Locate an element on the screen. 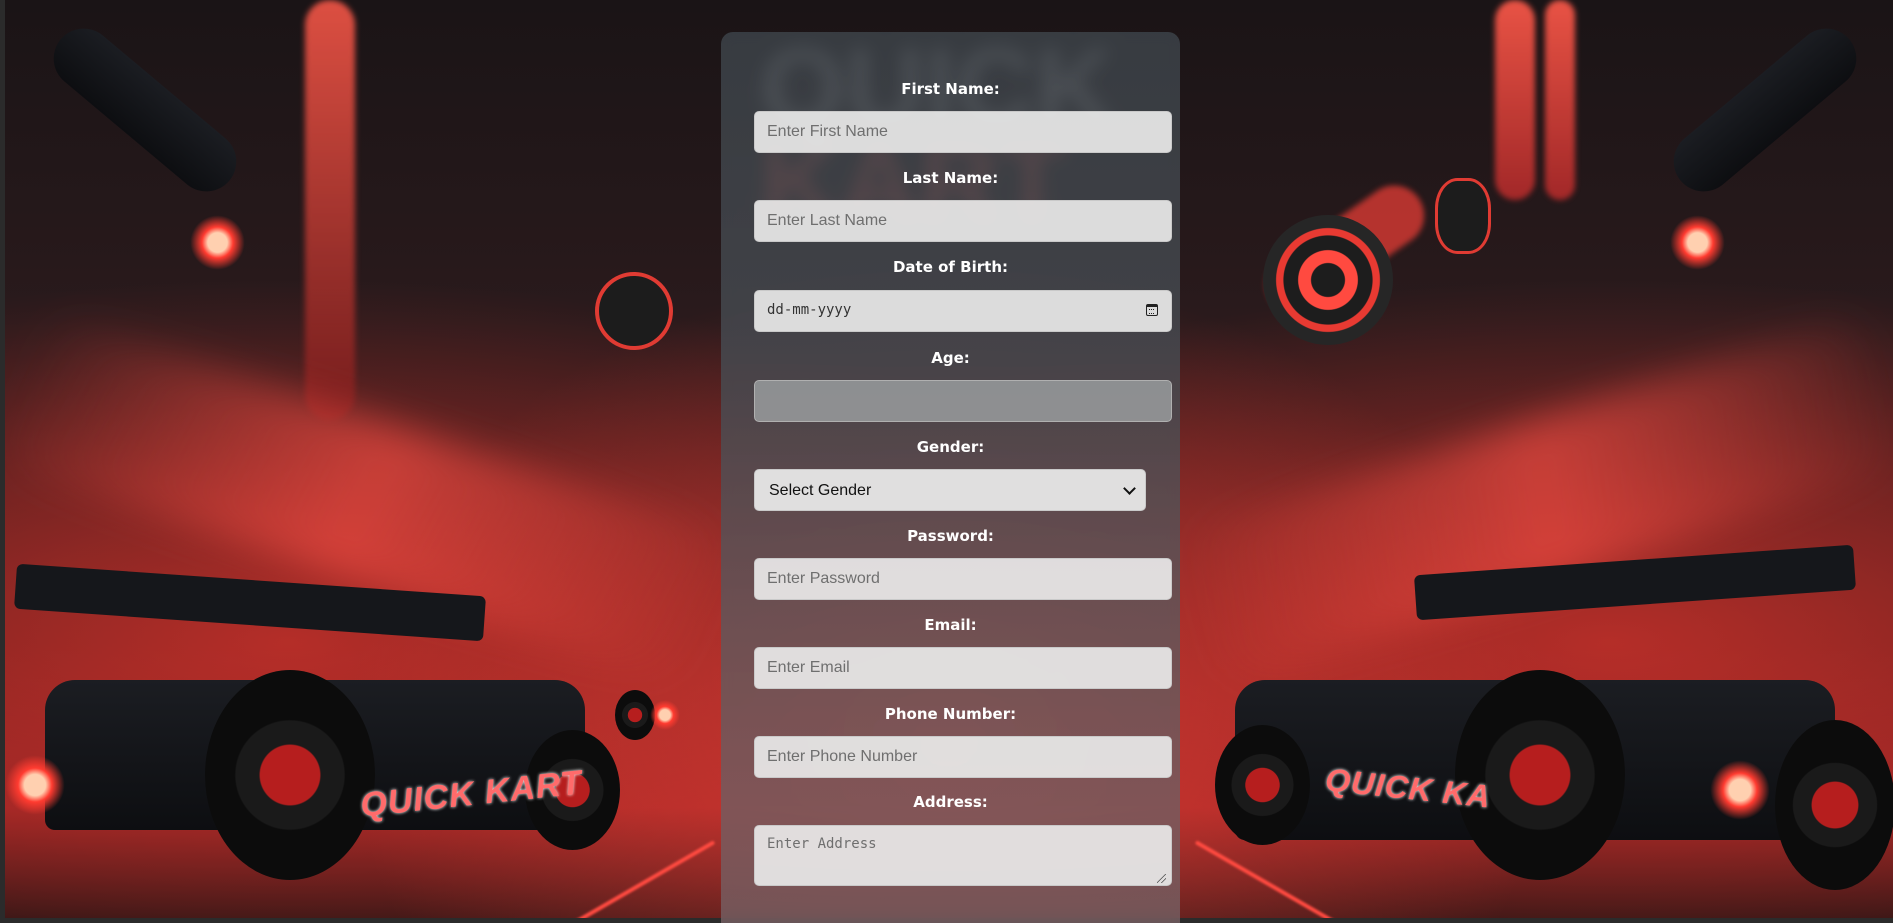  address-wrapper is located at coordinates (950, 855).